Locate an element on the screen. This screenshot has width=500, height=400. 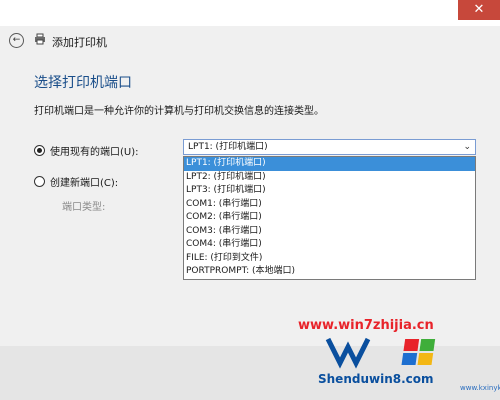
use-existing-port-option: 使用现有的端口(U): is located at coordinates (86, 150).